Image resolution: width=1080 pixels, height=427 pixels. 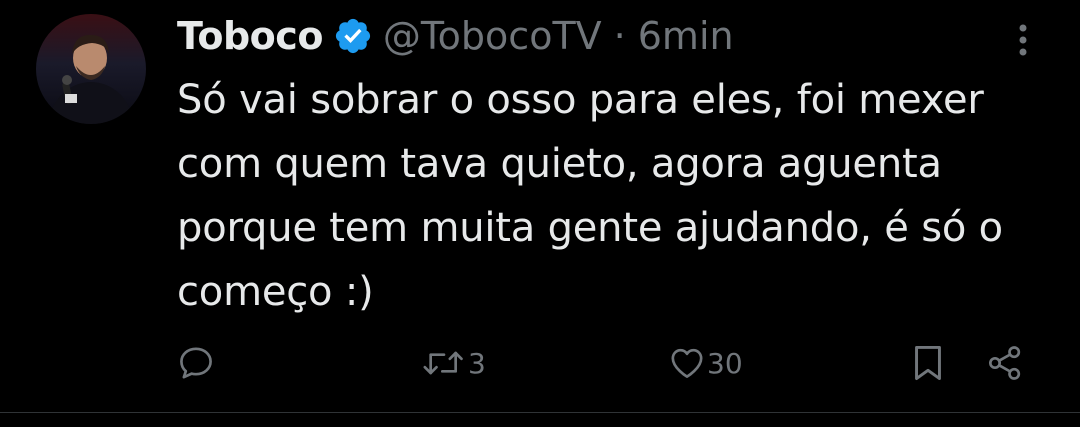 I want to click on retweet-button: 3, so click(x=453, y=363).